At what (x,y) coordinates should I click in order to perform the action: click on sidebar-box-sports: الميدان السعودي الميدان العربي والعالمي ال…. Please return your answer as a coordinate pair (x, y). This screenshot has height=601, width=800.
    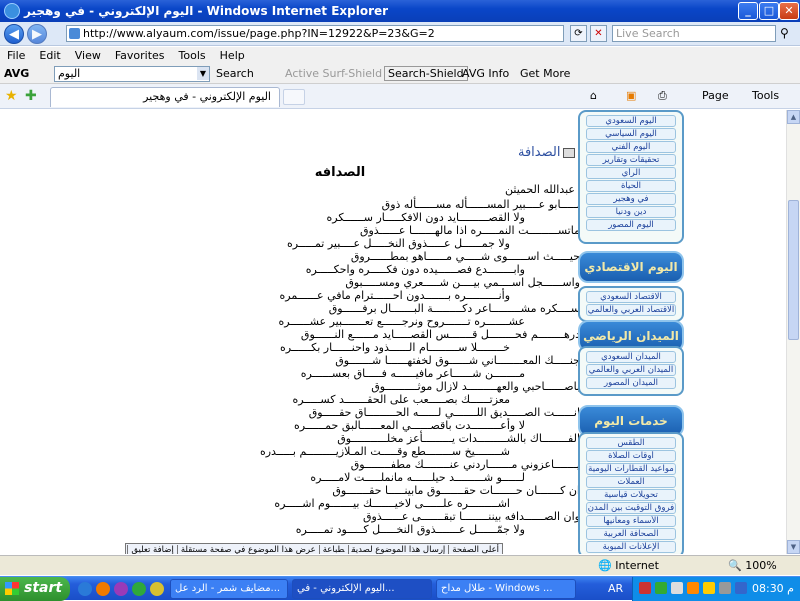
    Looking at the image, I should click on (631, 371).